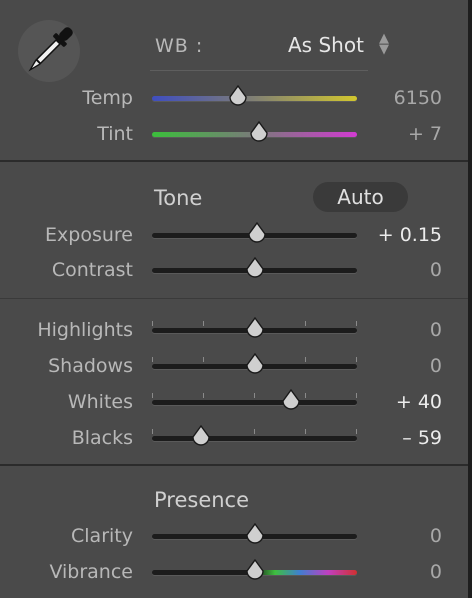 Image resolution: width=472 pixels, height=598 pixels. I want to click on tone-heading: Tone, so click(178, 198).